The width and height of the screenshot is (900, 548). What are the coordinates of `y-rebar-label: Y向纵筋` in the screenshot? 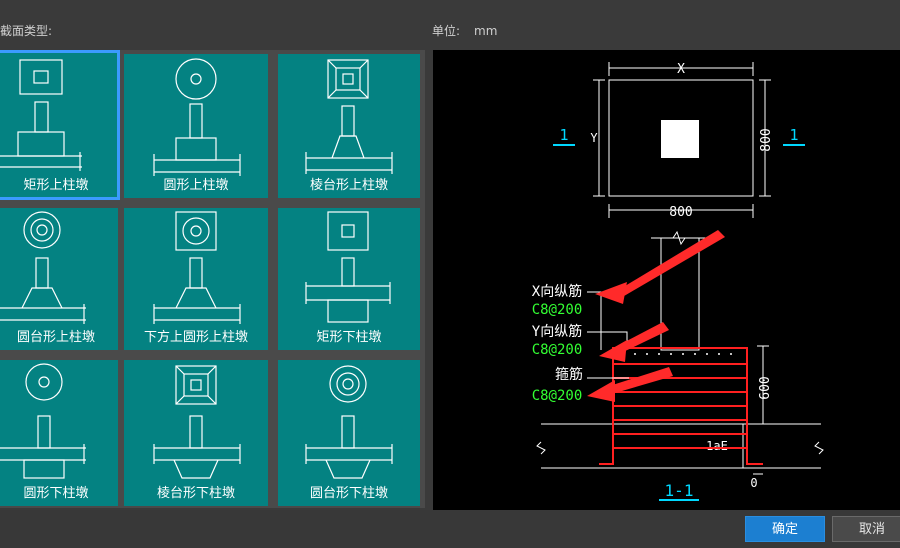 It's located at (557, 331).